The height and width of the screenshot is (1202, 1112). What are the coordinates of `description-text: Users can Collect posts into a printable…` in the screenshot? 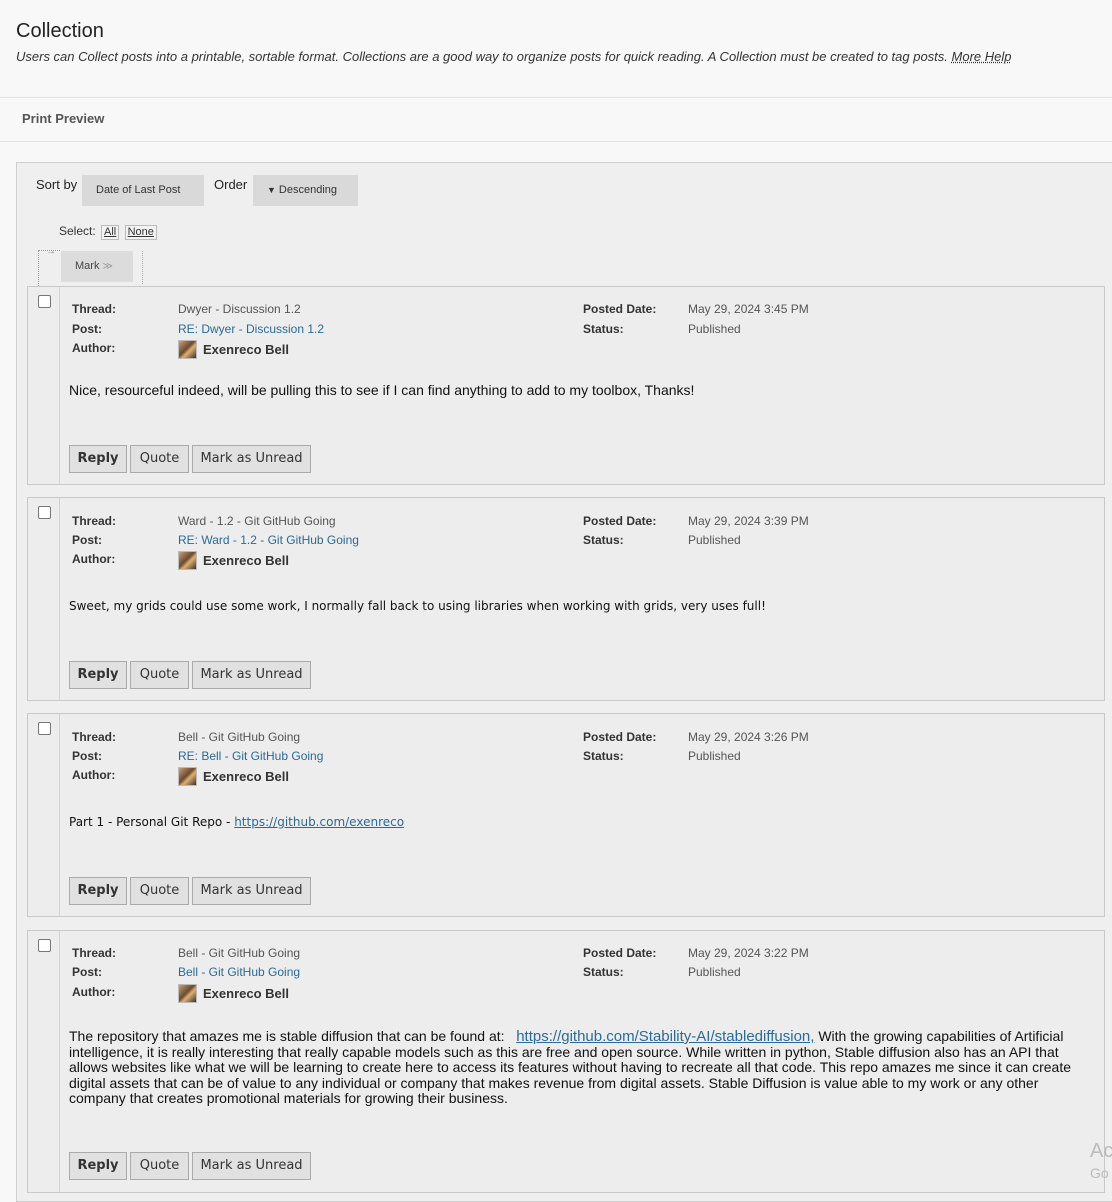 It's located at (482, 56).